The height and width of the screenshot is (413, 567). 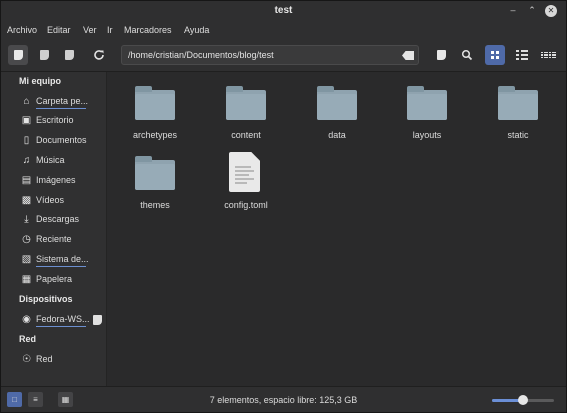 I want to click on sidebar-item-label: Red, so click(x=44, y=359).